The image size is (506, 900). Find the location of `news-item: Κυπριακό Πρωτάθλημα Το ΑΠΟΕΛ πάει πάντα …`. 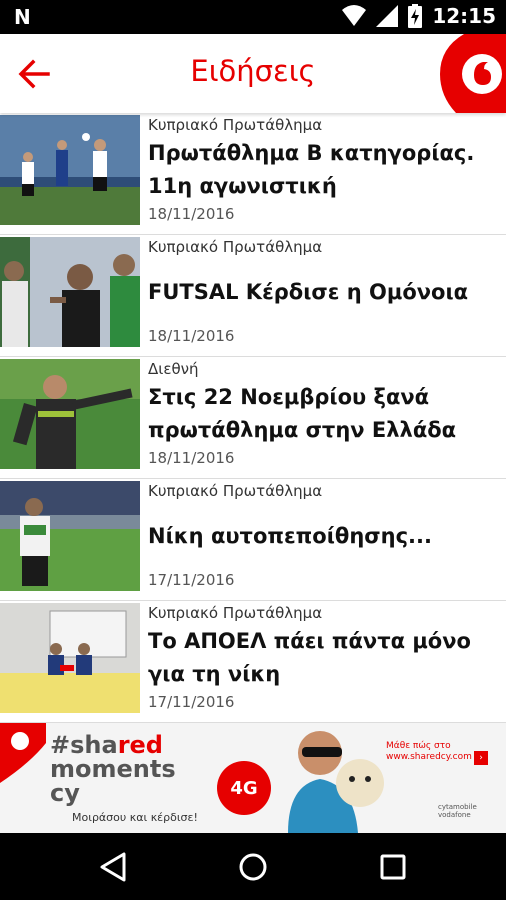

news-item: Κυπριακό Πρωτάθλημα Το ΑΠΟΕΛ πάει πάντα … is located at coordinates (253, 662).